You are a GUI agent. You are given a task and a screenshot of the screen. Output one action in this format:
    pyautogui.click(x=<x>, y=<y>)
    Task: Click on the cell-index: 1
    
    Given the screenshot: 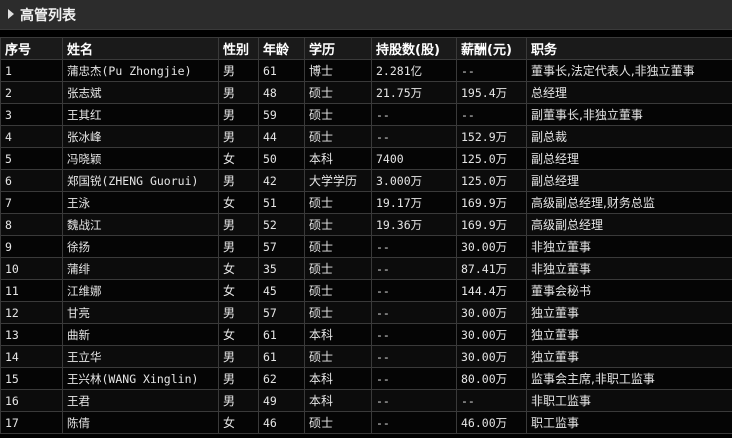 What is the action you would take?
    pyautogui.click(x=31, y=70)
    